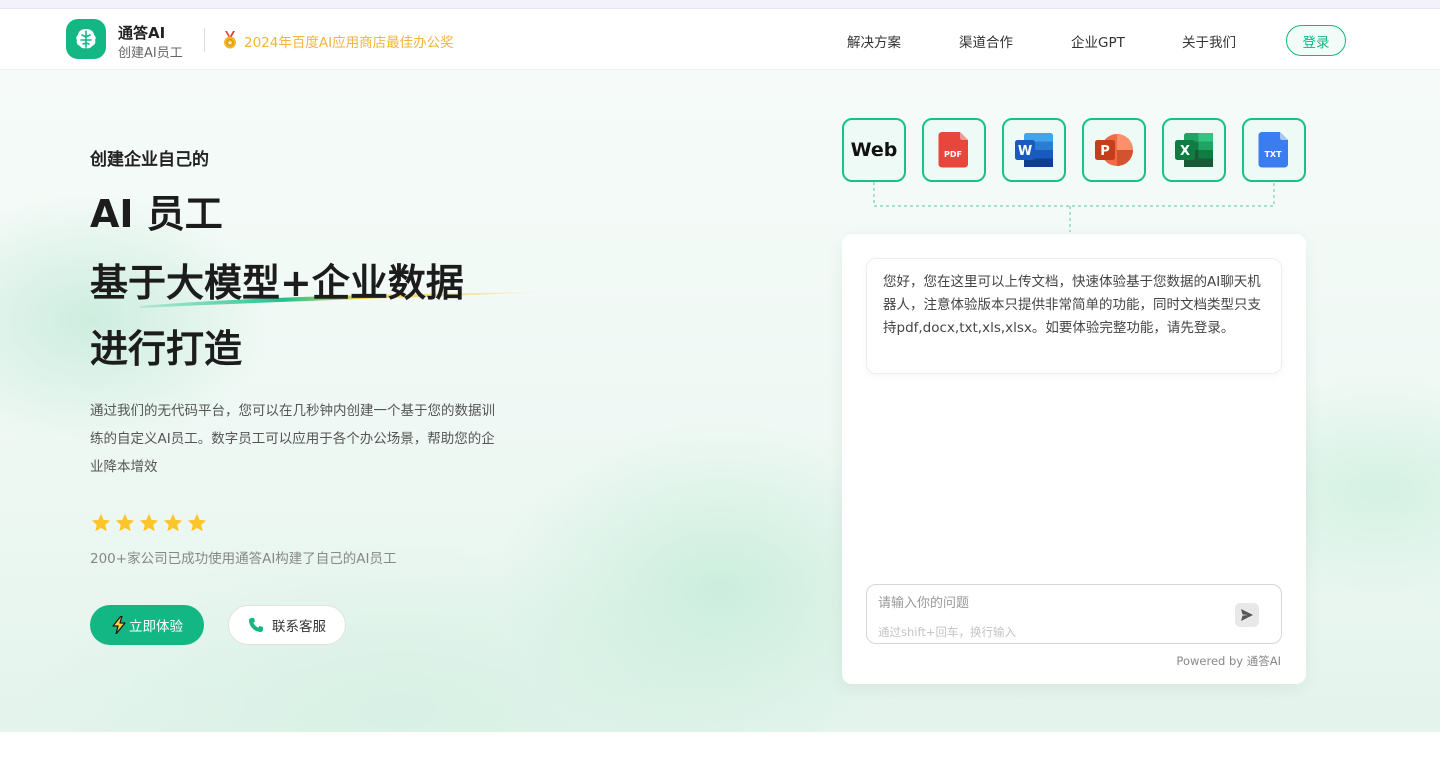  I want to click on filetype-word-tile: W, so click(1034, 150).